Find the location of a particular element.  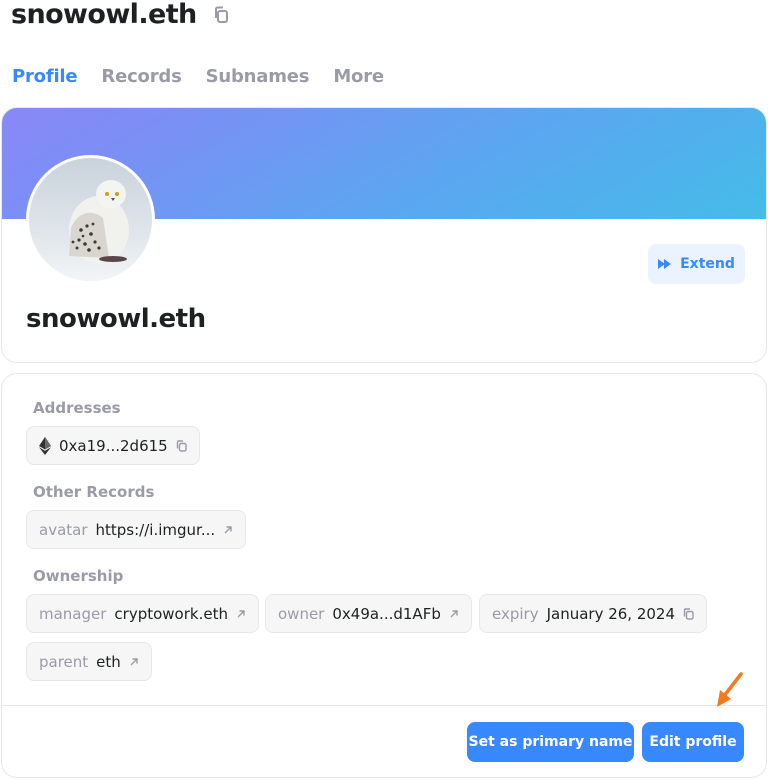

header: snowowl.eth is located at coordinates (120, 15).